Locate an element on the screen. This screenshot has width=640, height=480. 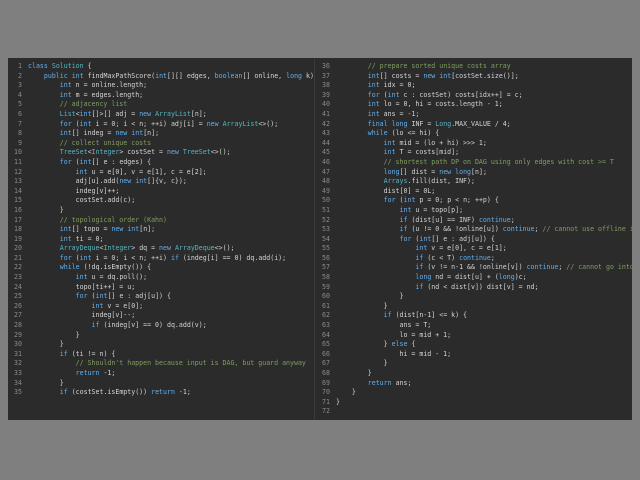
code-line: 13 adj[u].add(new int[]{v, c}); is located at coordinates (161, 182).